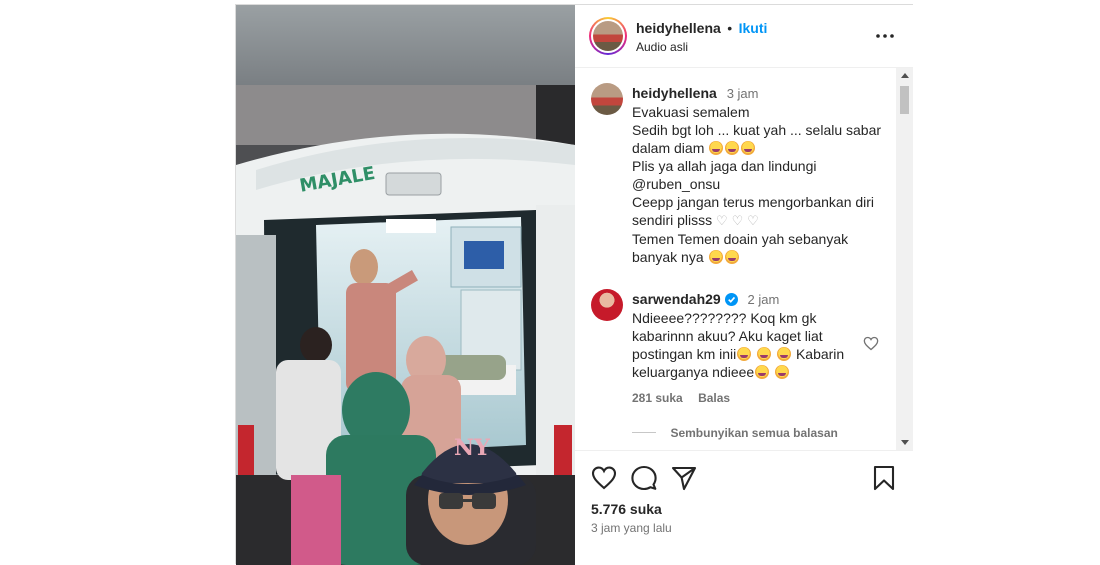  What do you see at coordinates (644, 478) in the screenshot?
I see `comment-bubble-icon` at bounding box center [644, 478].